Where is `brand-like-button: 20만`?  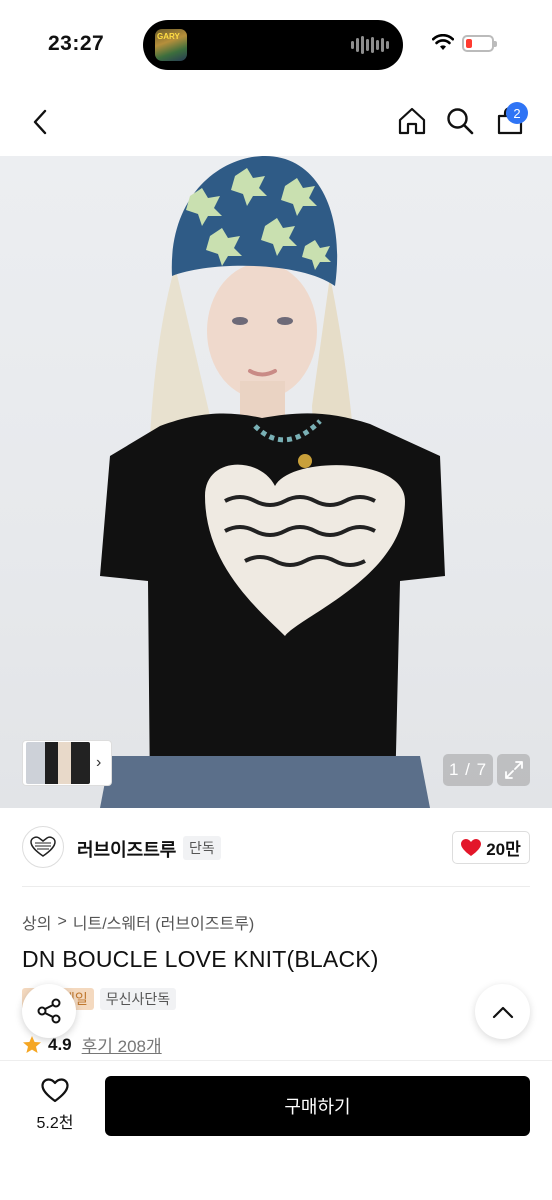 brand-like-button: 20만 is located at coordinates (491, 847).